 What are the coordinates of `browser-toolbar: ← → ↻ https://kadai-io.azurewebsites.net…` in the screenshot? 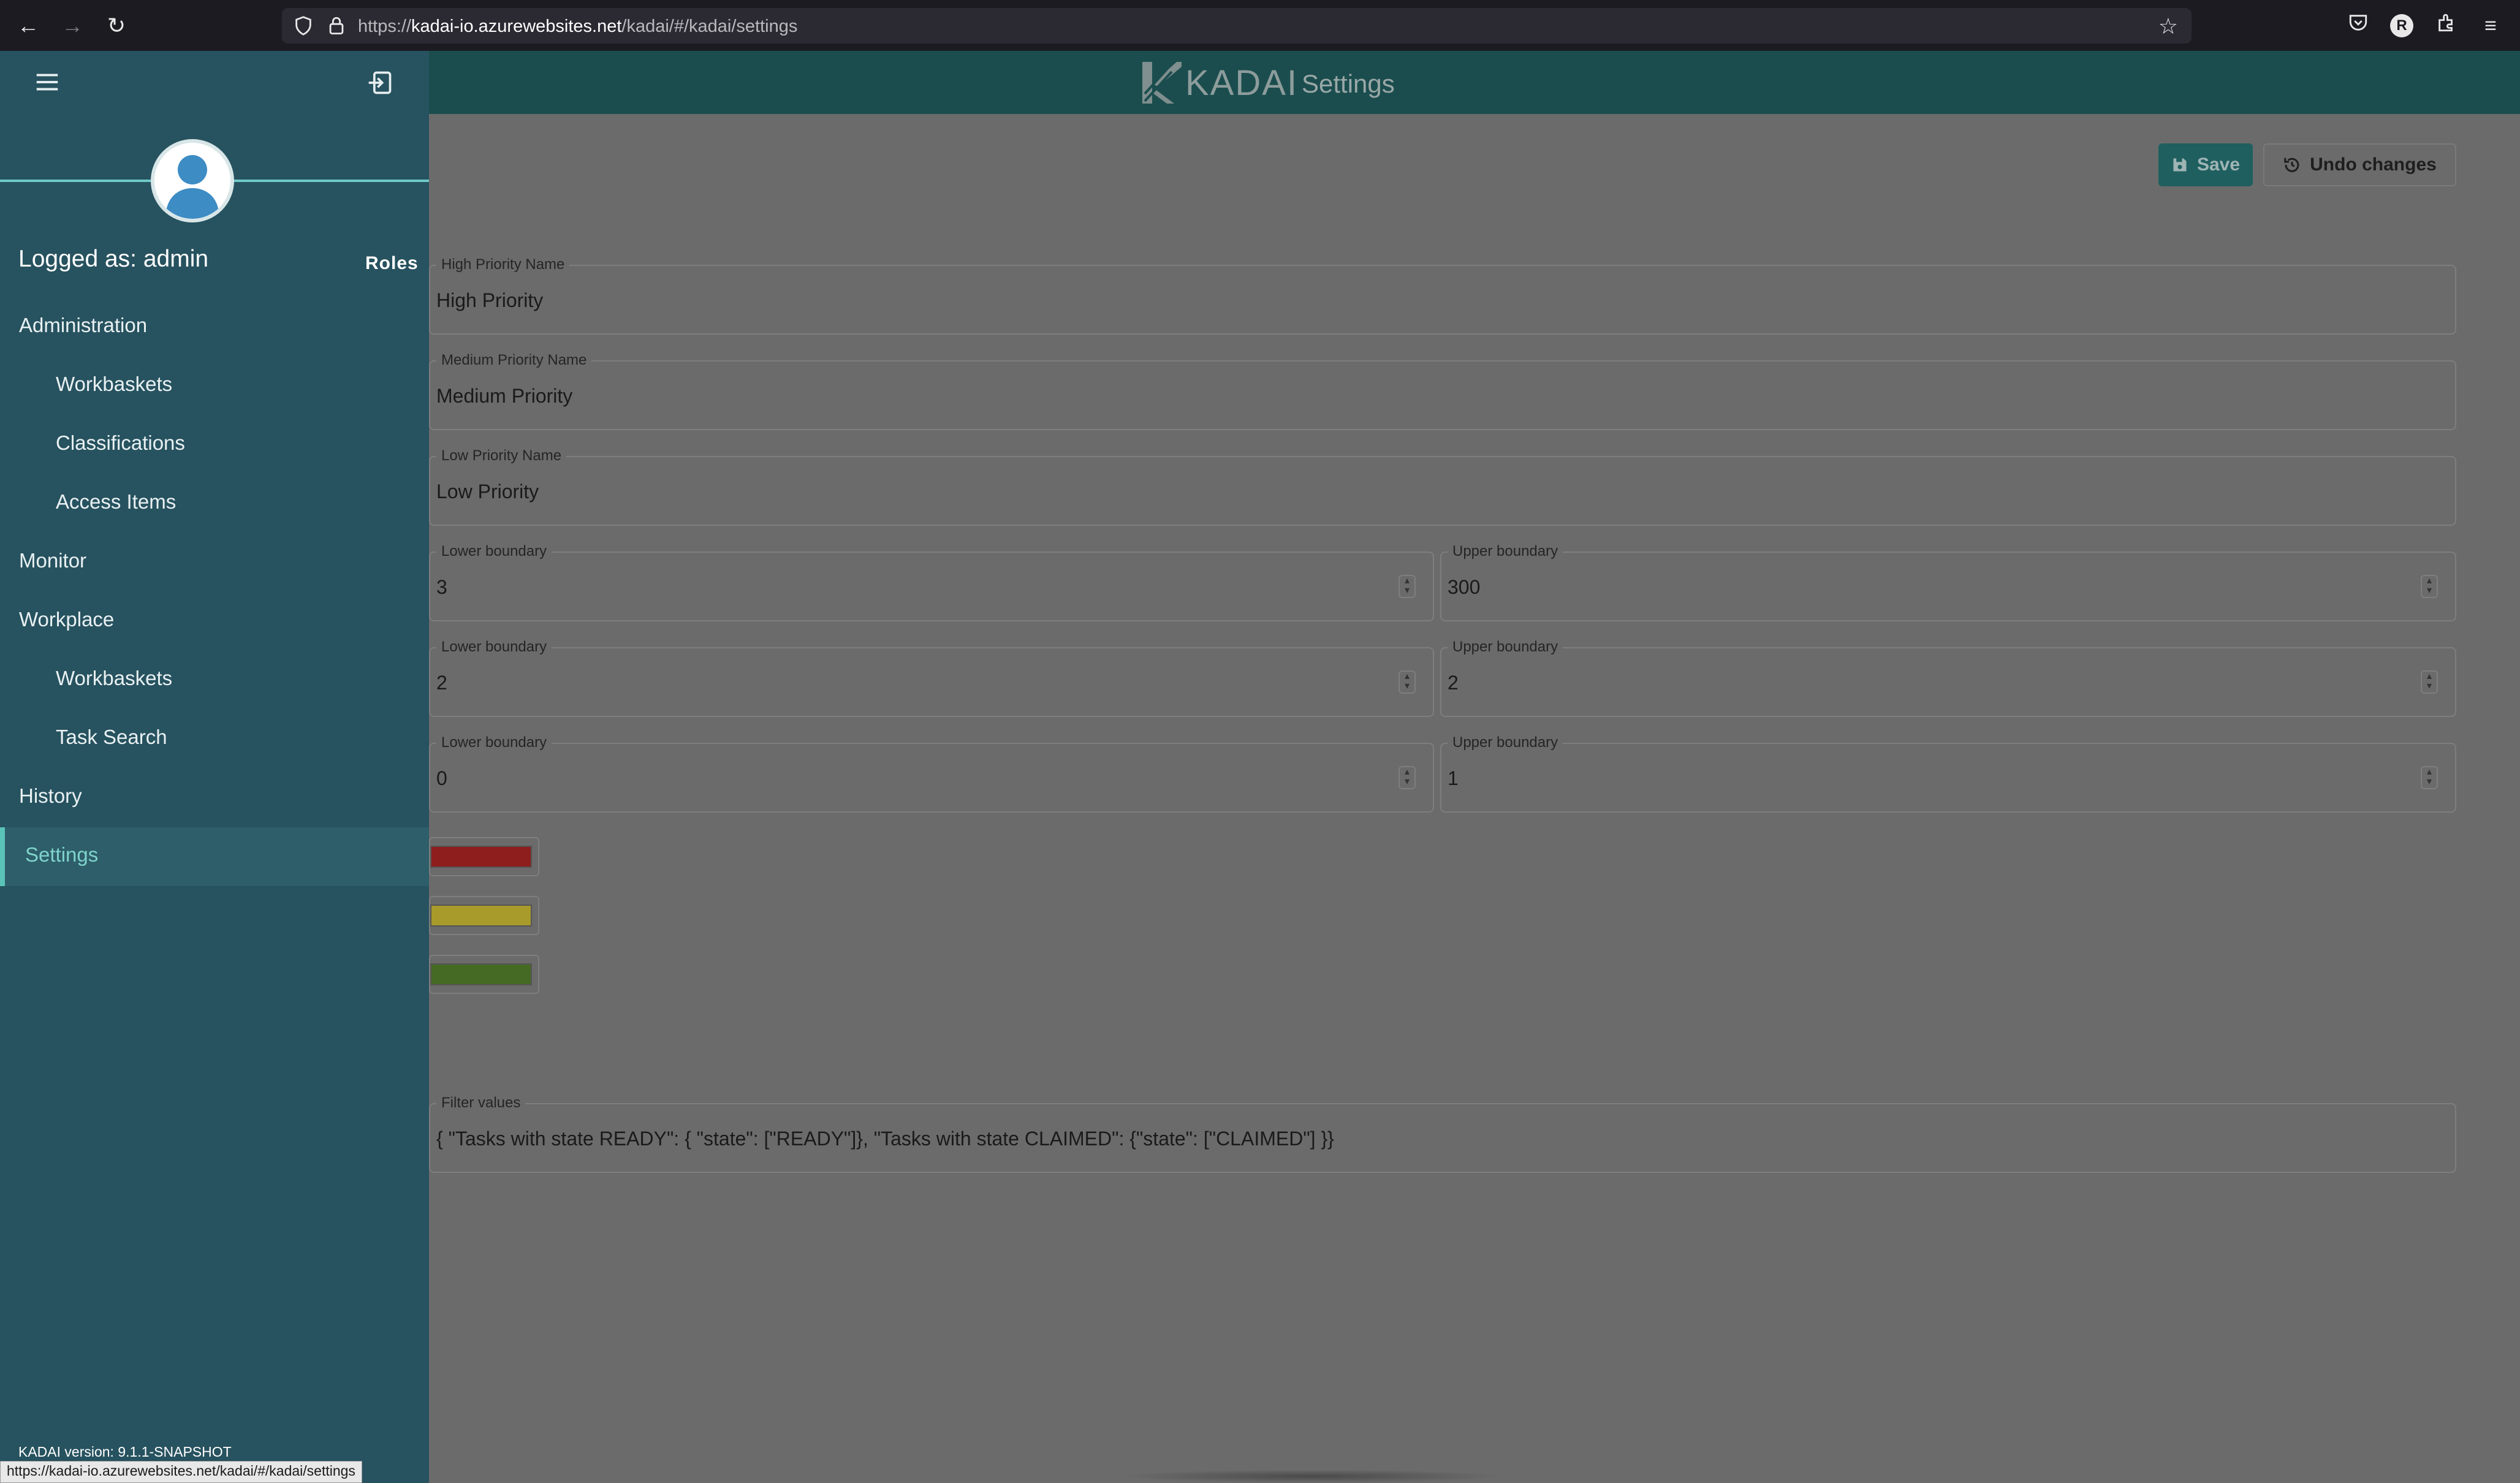 It's located at (1260, 25).